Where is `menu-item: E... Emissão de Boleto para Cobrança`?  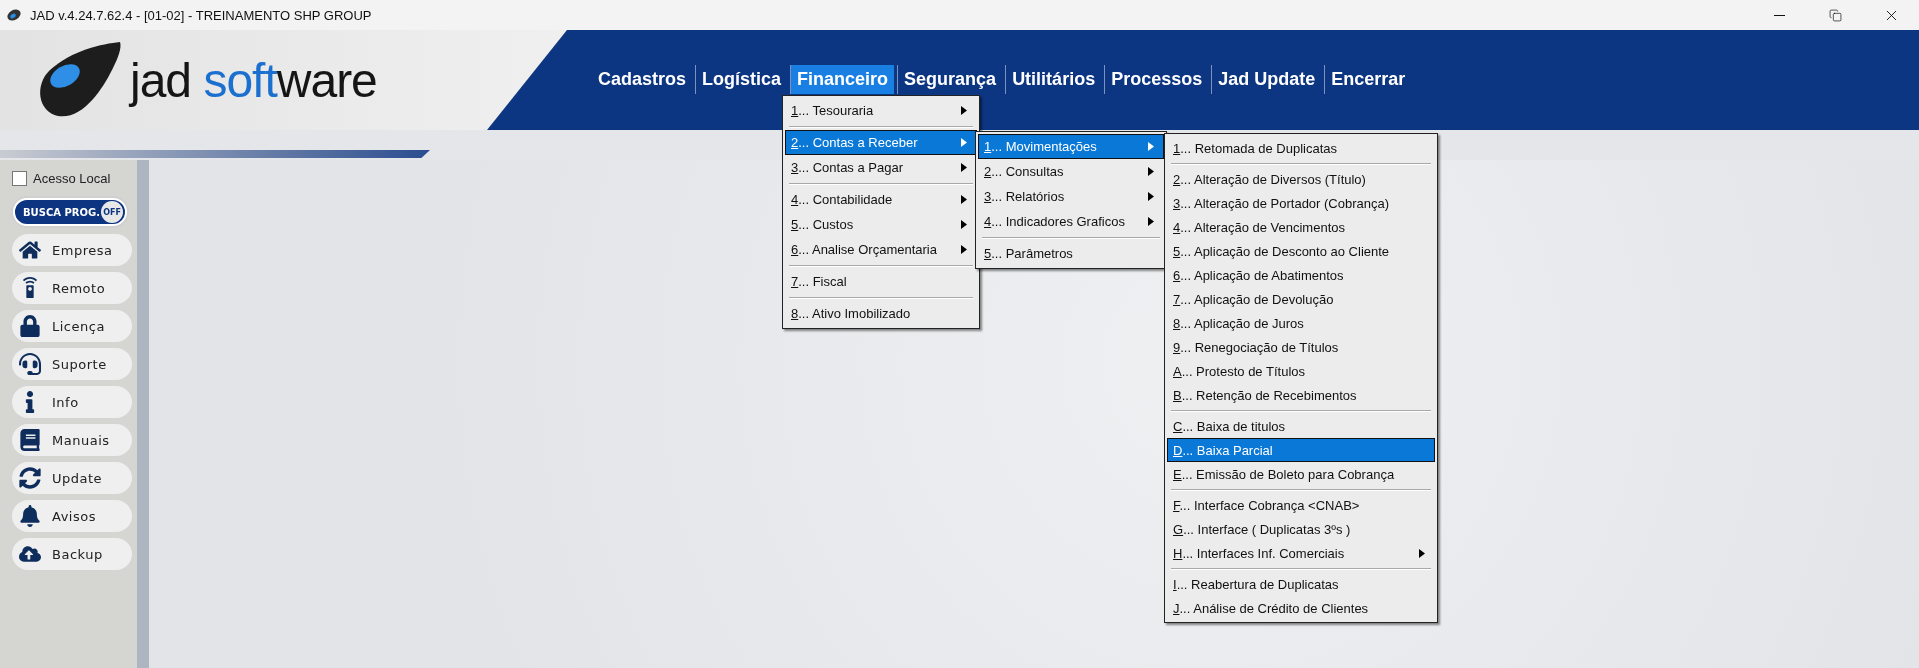 menu-item: E... Emissão de Boleto para Cobrança is located at coordinates (1301, 474).